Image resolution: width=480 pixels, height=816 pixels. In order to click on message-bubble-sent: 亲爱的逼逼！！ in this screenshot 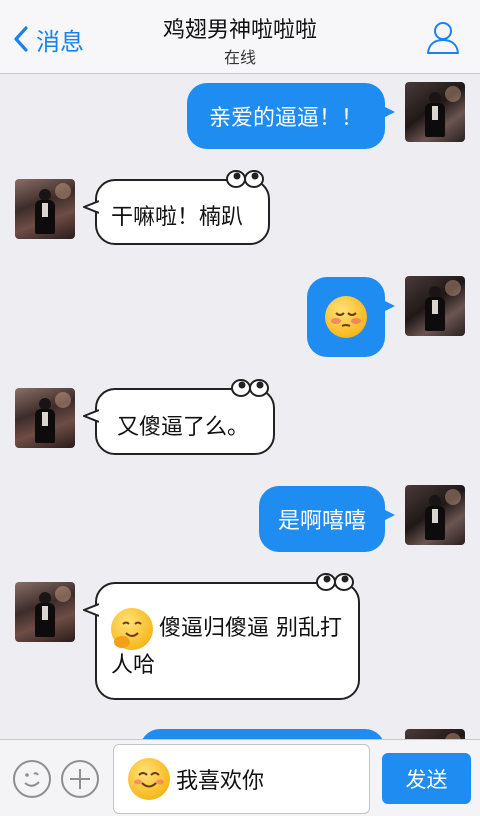, I will do `click(291, 116)`.